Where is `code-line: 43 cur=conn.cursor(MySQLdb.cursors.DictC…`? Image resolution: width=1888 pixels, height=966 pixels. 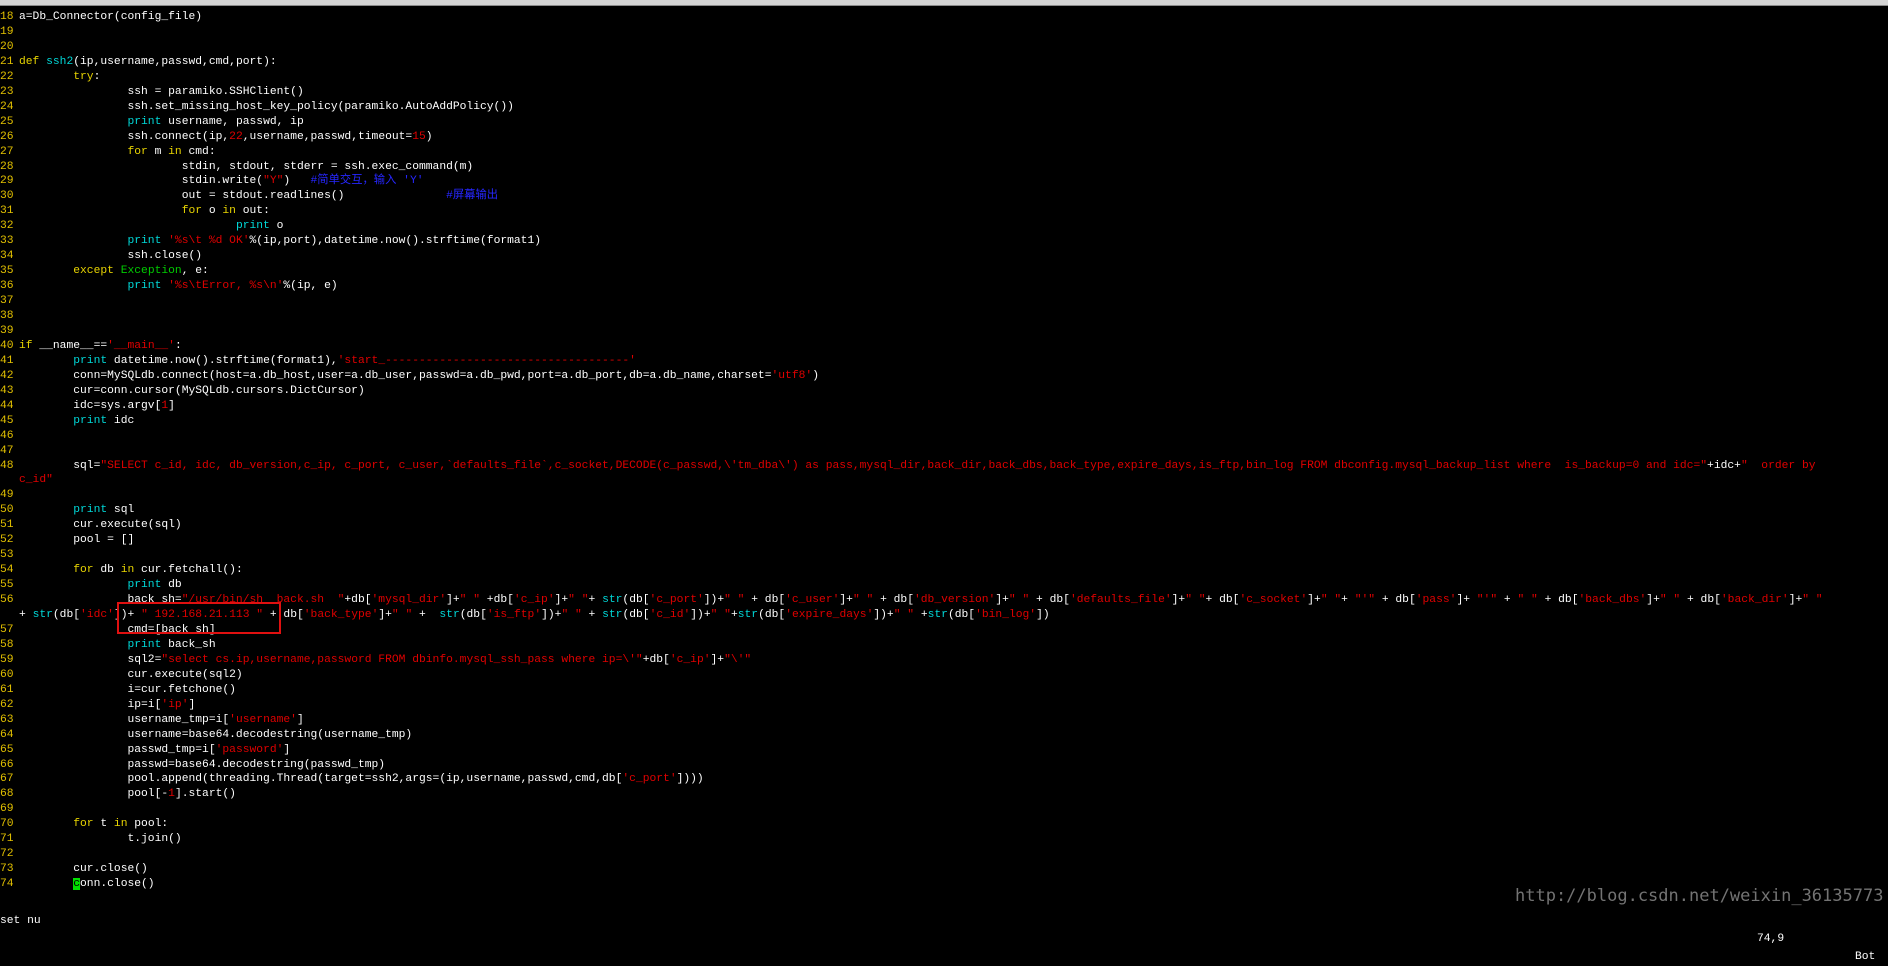
code-line: 43 cur=conn.cursor(MySQLdb.cursors.DictC… is located at coordinates (182, 391).